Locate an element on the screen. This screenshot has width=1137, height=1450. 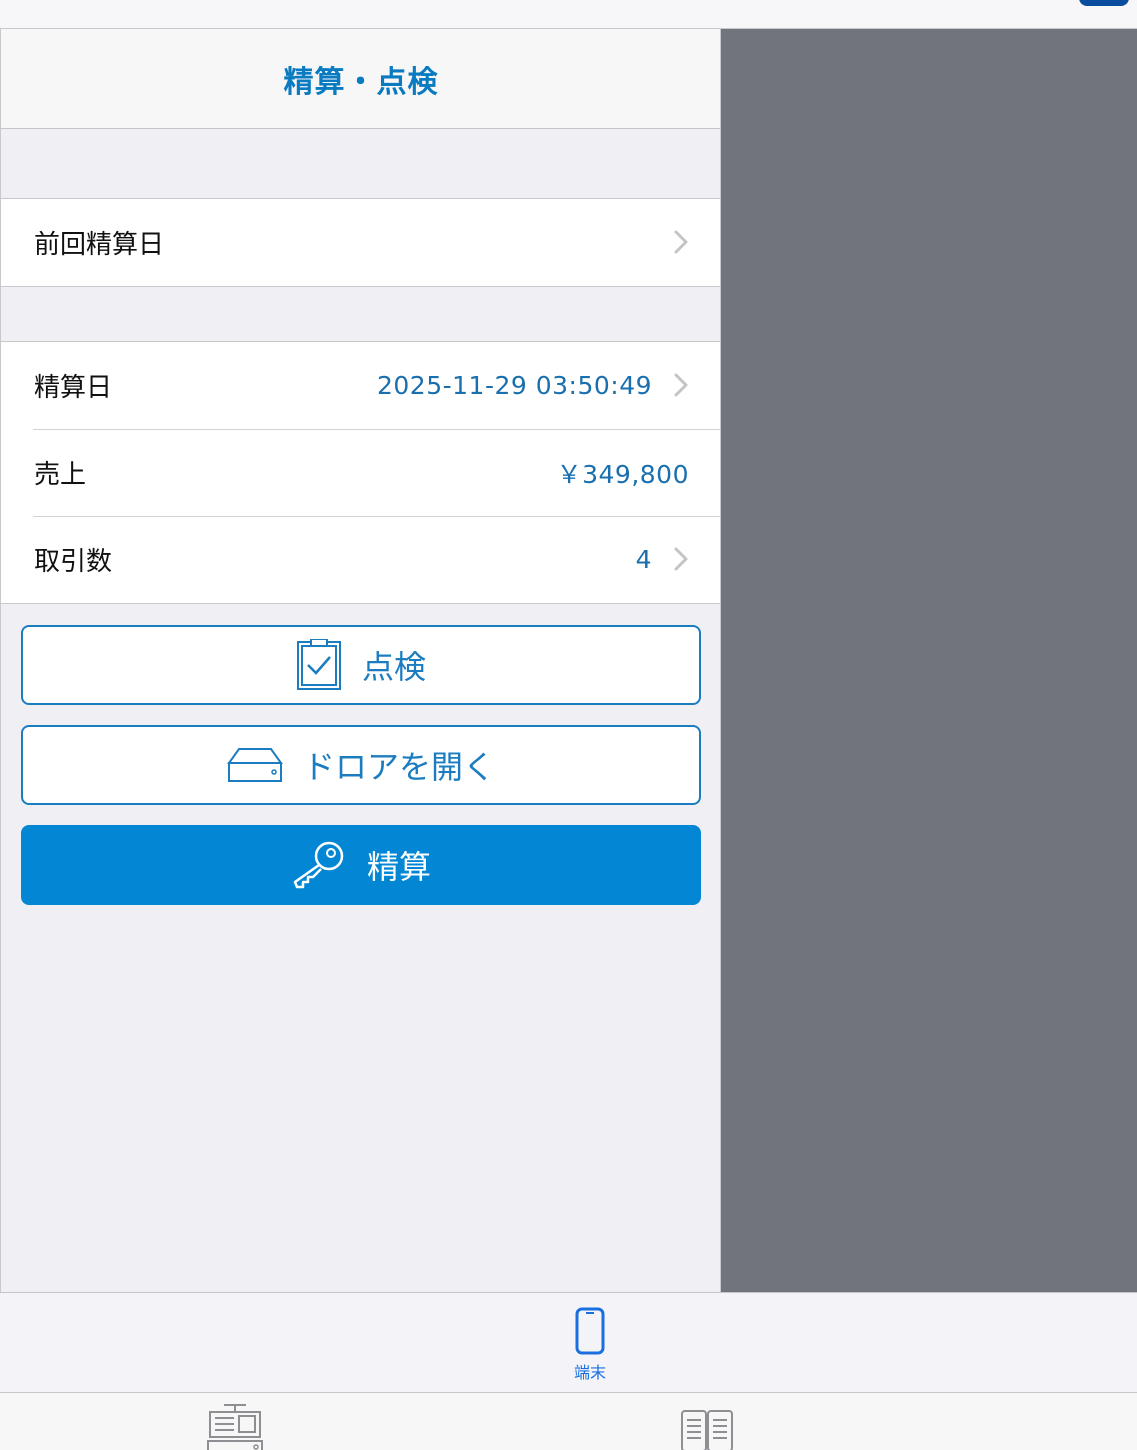
page-title: 精算・点検 is located at coordinates (361, 82).